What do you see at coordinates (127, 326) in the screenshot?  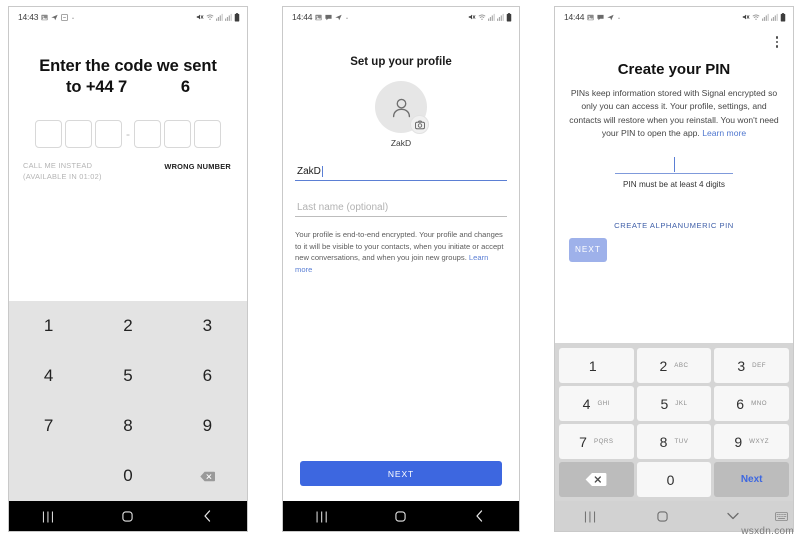 I see `keypad-key-2: 2` at bounding box center [127, 326].